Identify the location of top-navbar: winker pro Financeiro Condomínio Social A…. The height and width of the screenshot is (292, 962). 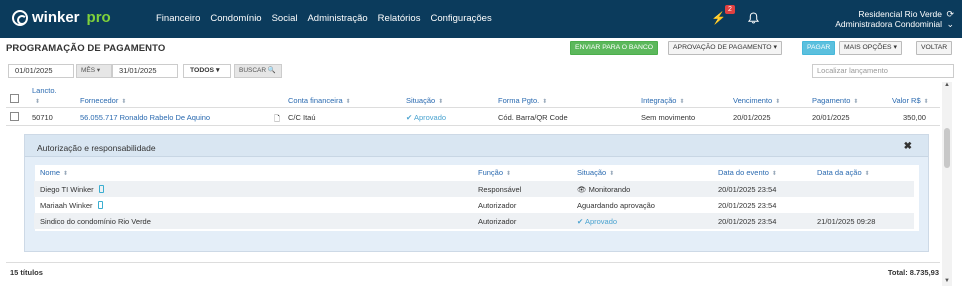
(481, 19).